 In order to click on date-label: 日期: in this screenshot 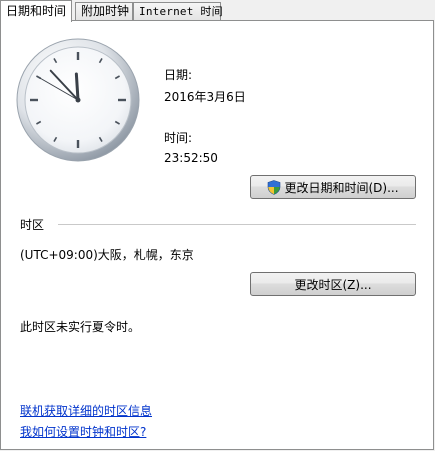, I will do `click(178, 75)`.